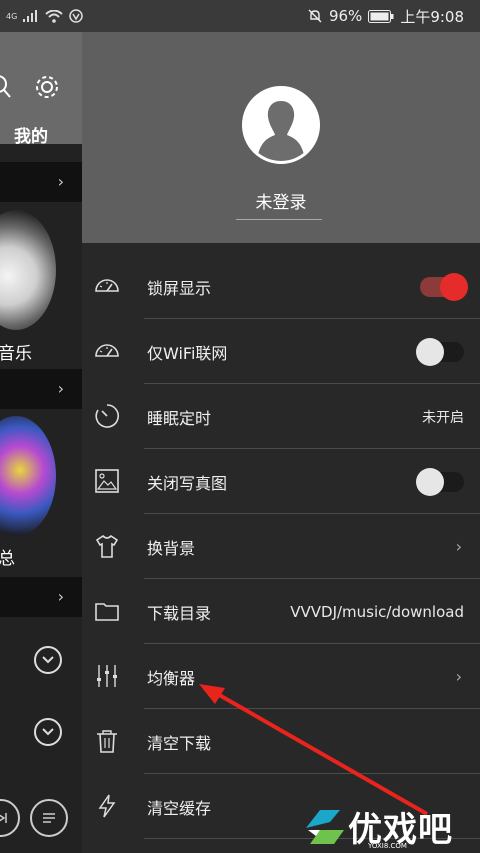  I want to click on battery-icon, so click(381, 16).